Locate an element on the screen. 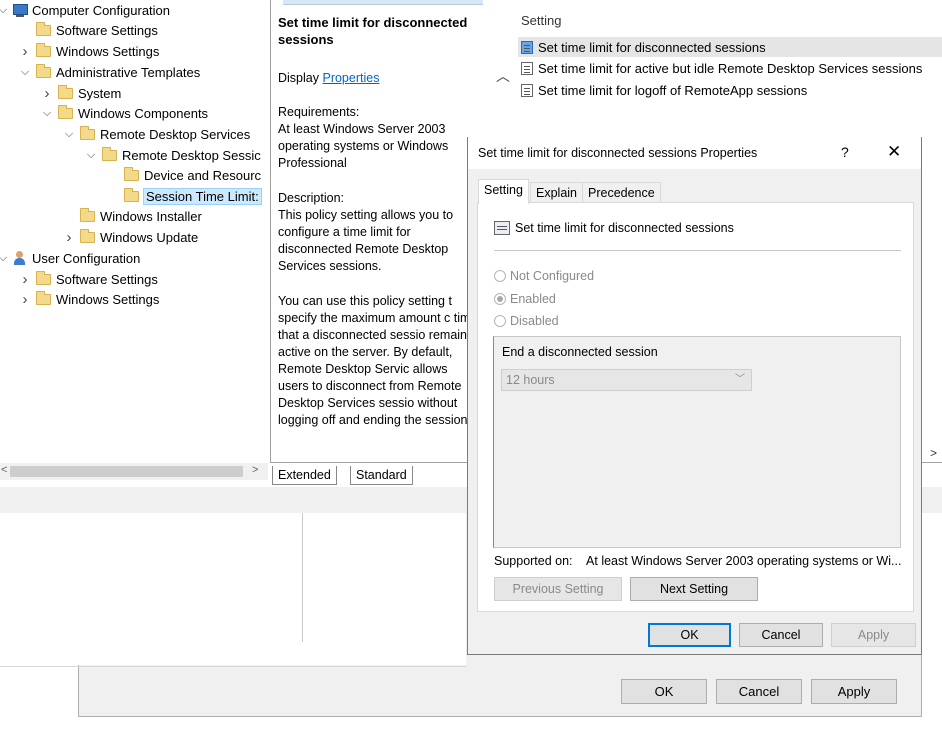 The height and width of the screenshot is (737, 942). previous-setting-button: Previous Setting is located at coordinates (558, 589).